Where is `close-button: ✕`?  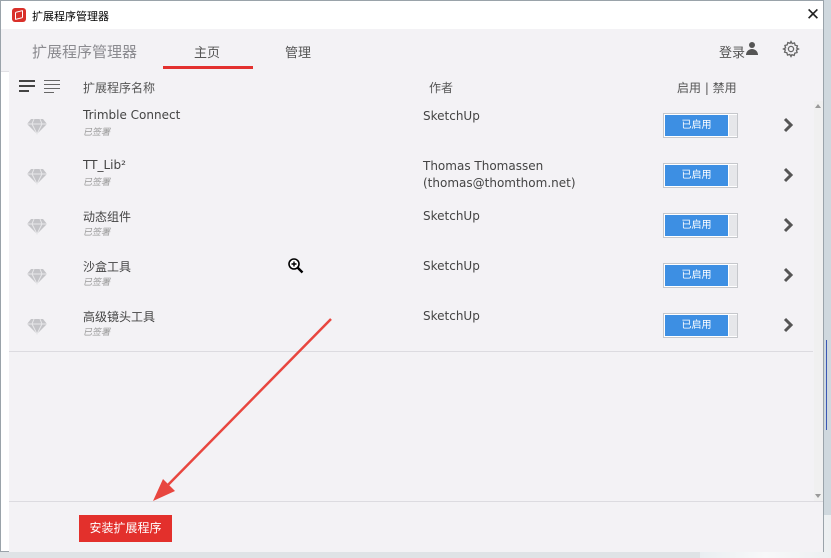 close-button: ✕ is located at coordinates (813, 15).